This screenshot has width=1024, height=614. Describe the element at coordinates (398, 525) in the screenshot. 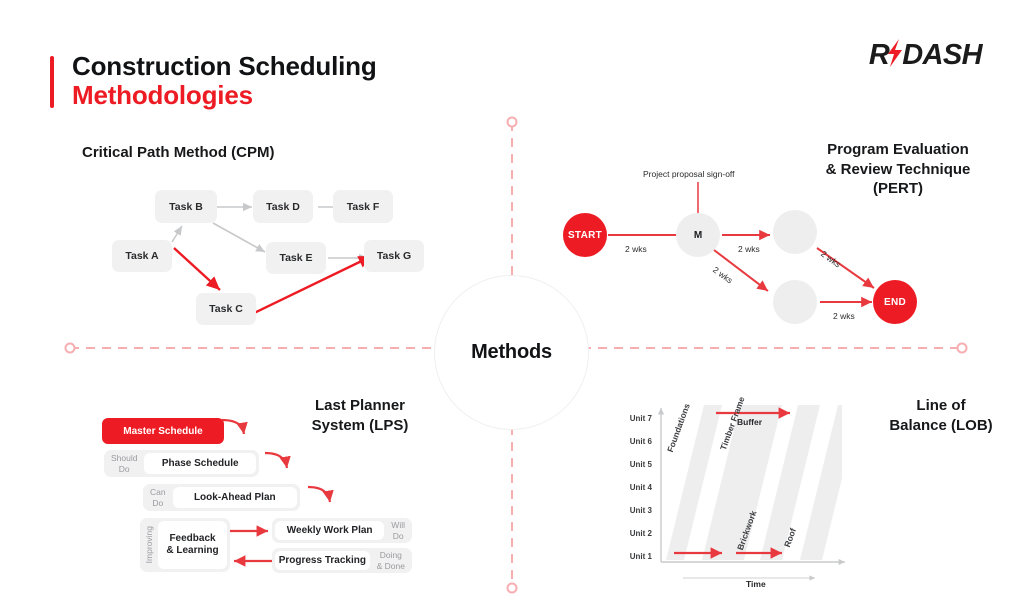

I see `lps-tag-will-do-line1: Will` at that location.